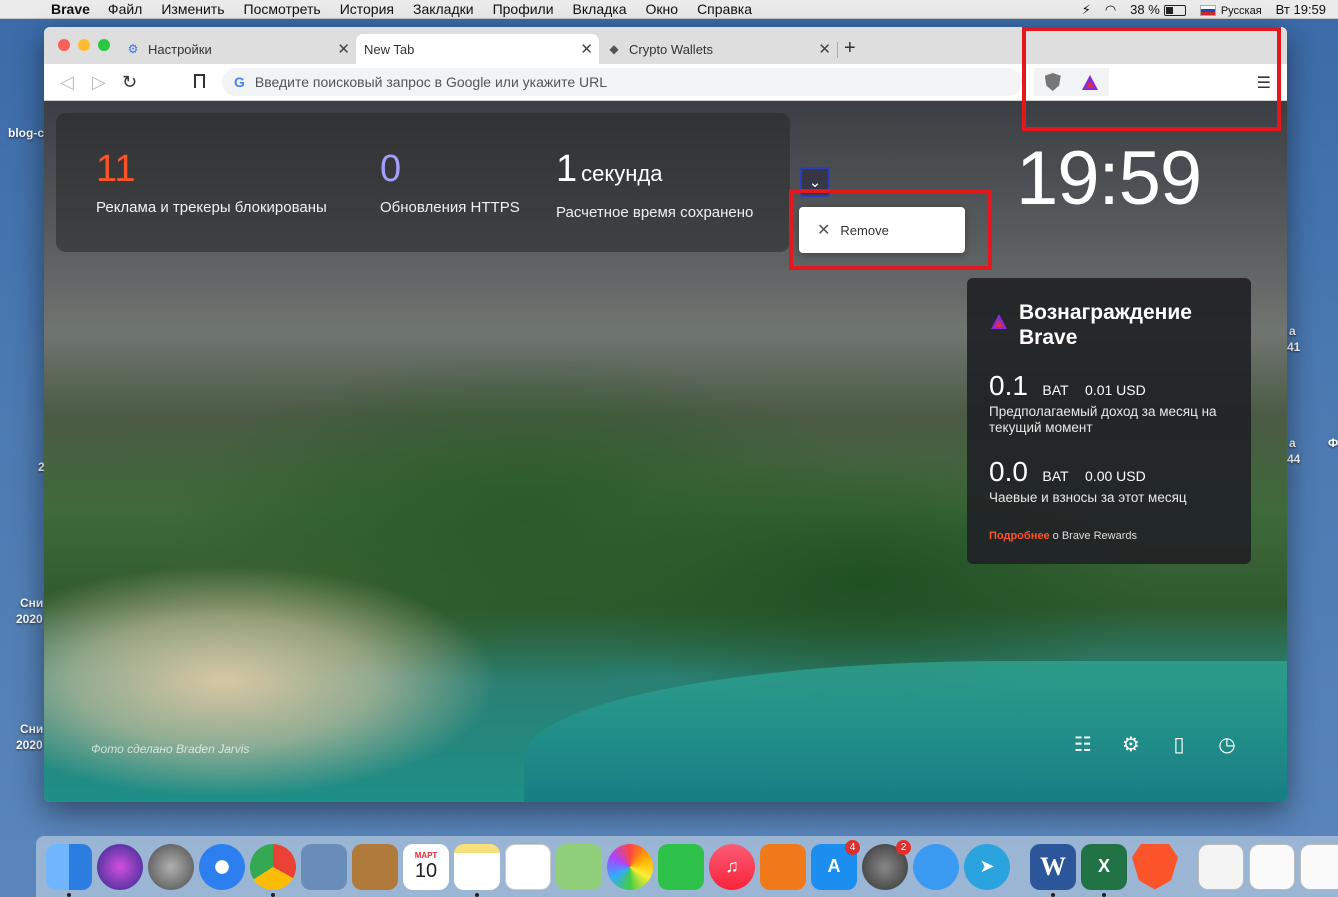 This screenshot has height=897, width=1338. I want to click on time-saved-label: Расчетное время сохранено, so click(655, 212).